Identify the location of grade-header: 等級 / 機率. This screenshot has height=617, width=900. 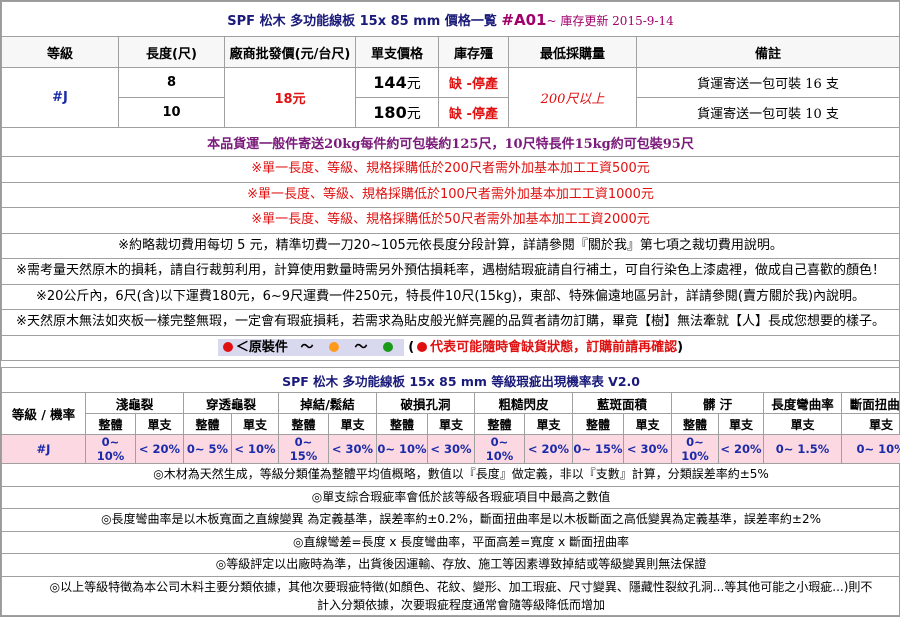
(44, 414).